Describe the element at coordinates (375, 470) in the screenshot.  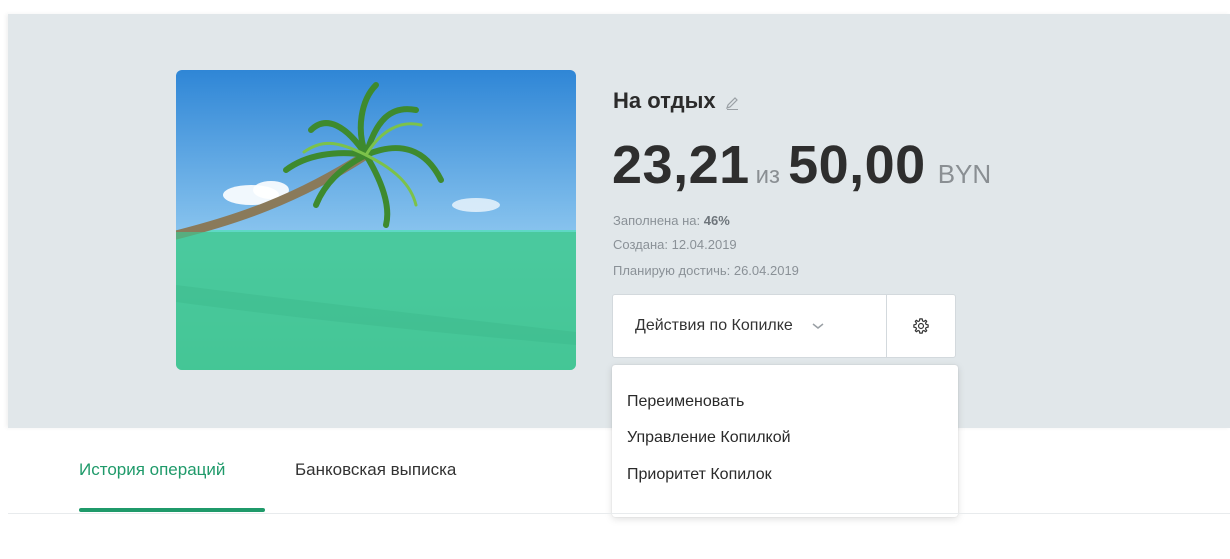
I see `tab-bank-statement: Банковская выписка` at that location.